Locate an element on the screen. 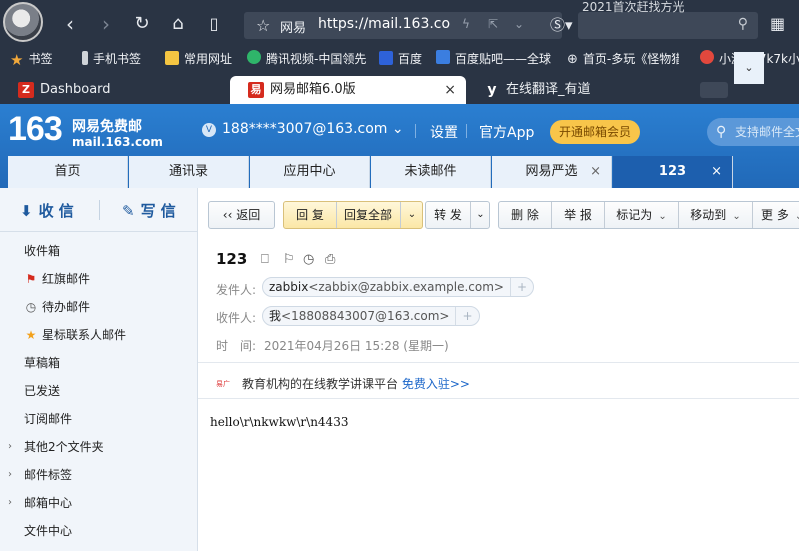 The height and width of the screenshot is (551, 799). folder-sent: 已发送 is located at coordinates (99, 391).